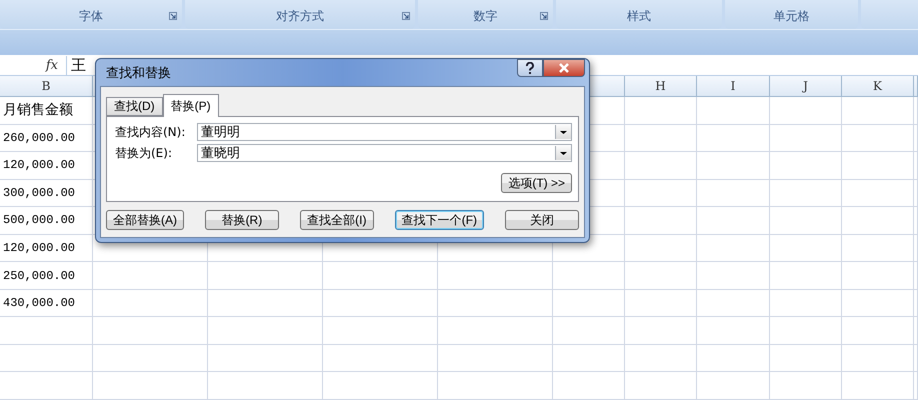 The height and width of the screenshot is (400, 918). What do you see at coordinates (145, 220) in the screenshot?
I see `dialog-button: 全部替换(A)` at bounding box center [145, 220].